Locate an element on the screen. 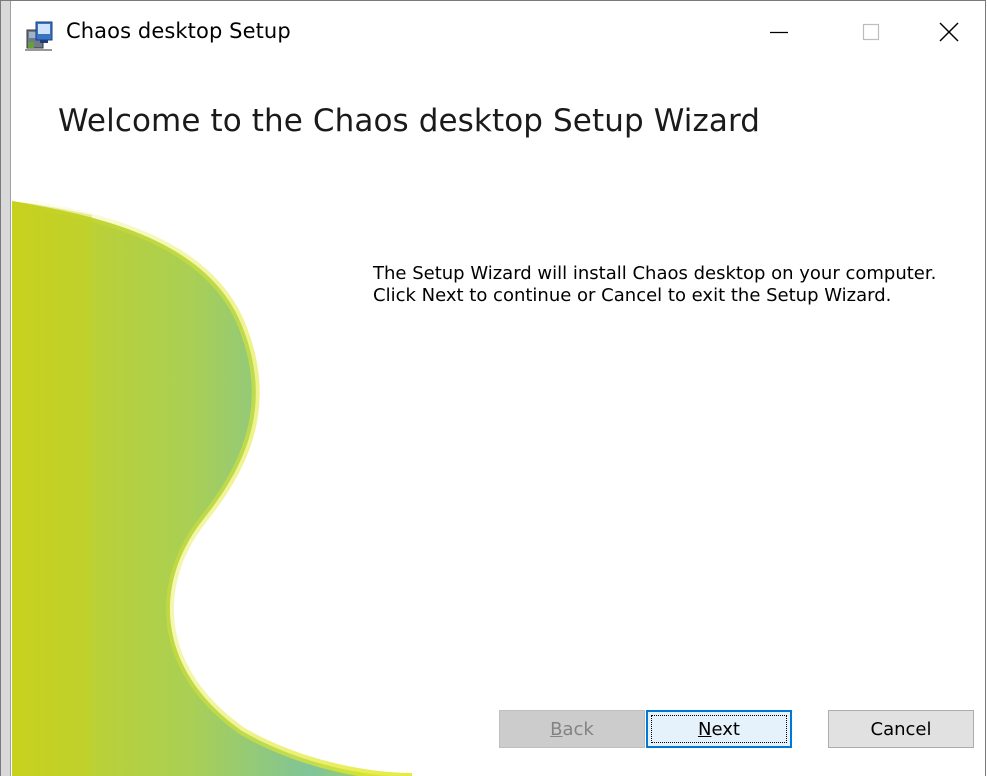 The height and width of the screenshot is (776, 987). window-left-edge is located at coordinates (6, 388).